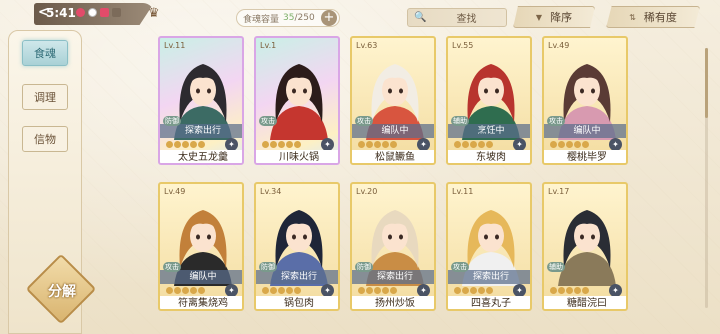  What do you see at coordinates (297, 302) in the screenshot?
I see `card-name: 锅包肉` at bounding box center [297, 302].